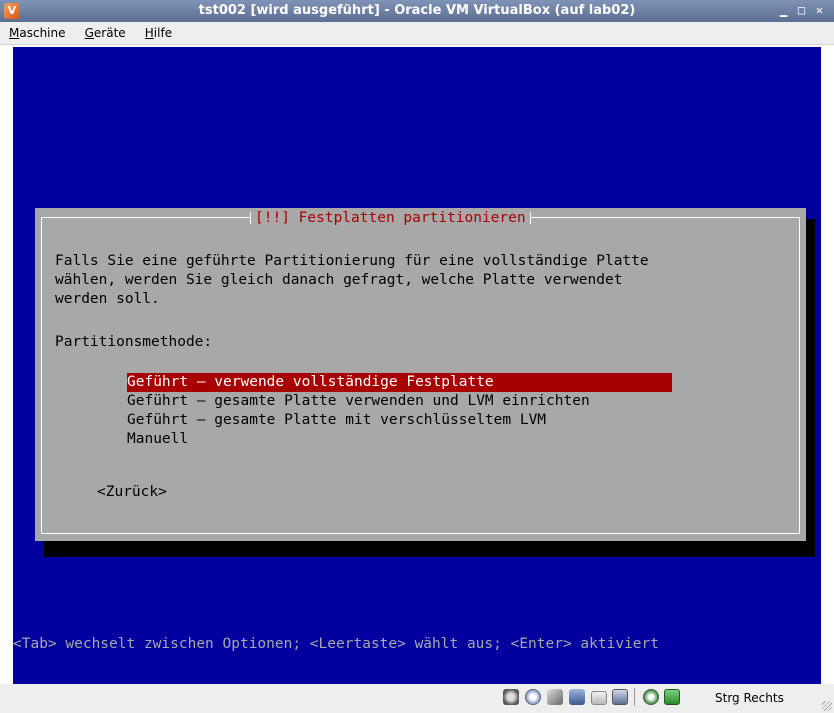 This screenshot has width=834, height=713. I want to click on status-bar: Strg Rechts, so click(417, 698).